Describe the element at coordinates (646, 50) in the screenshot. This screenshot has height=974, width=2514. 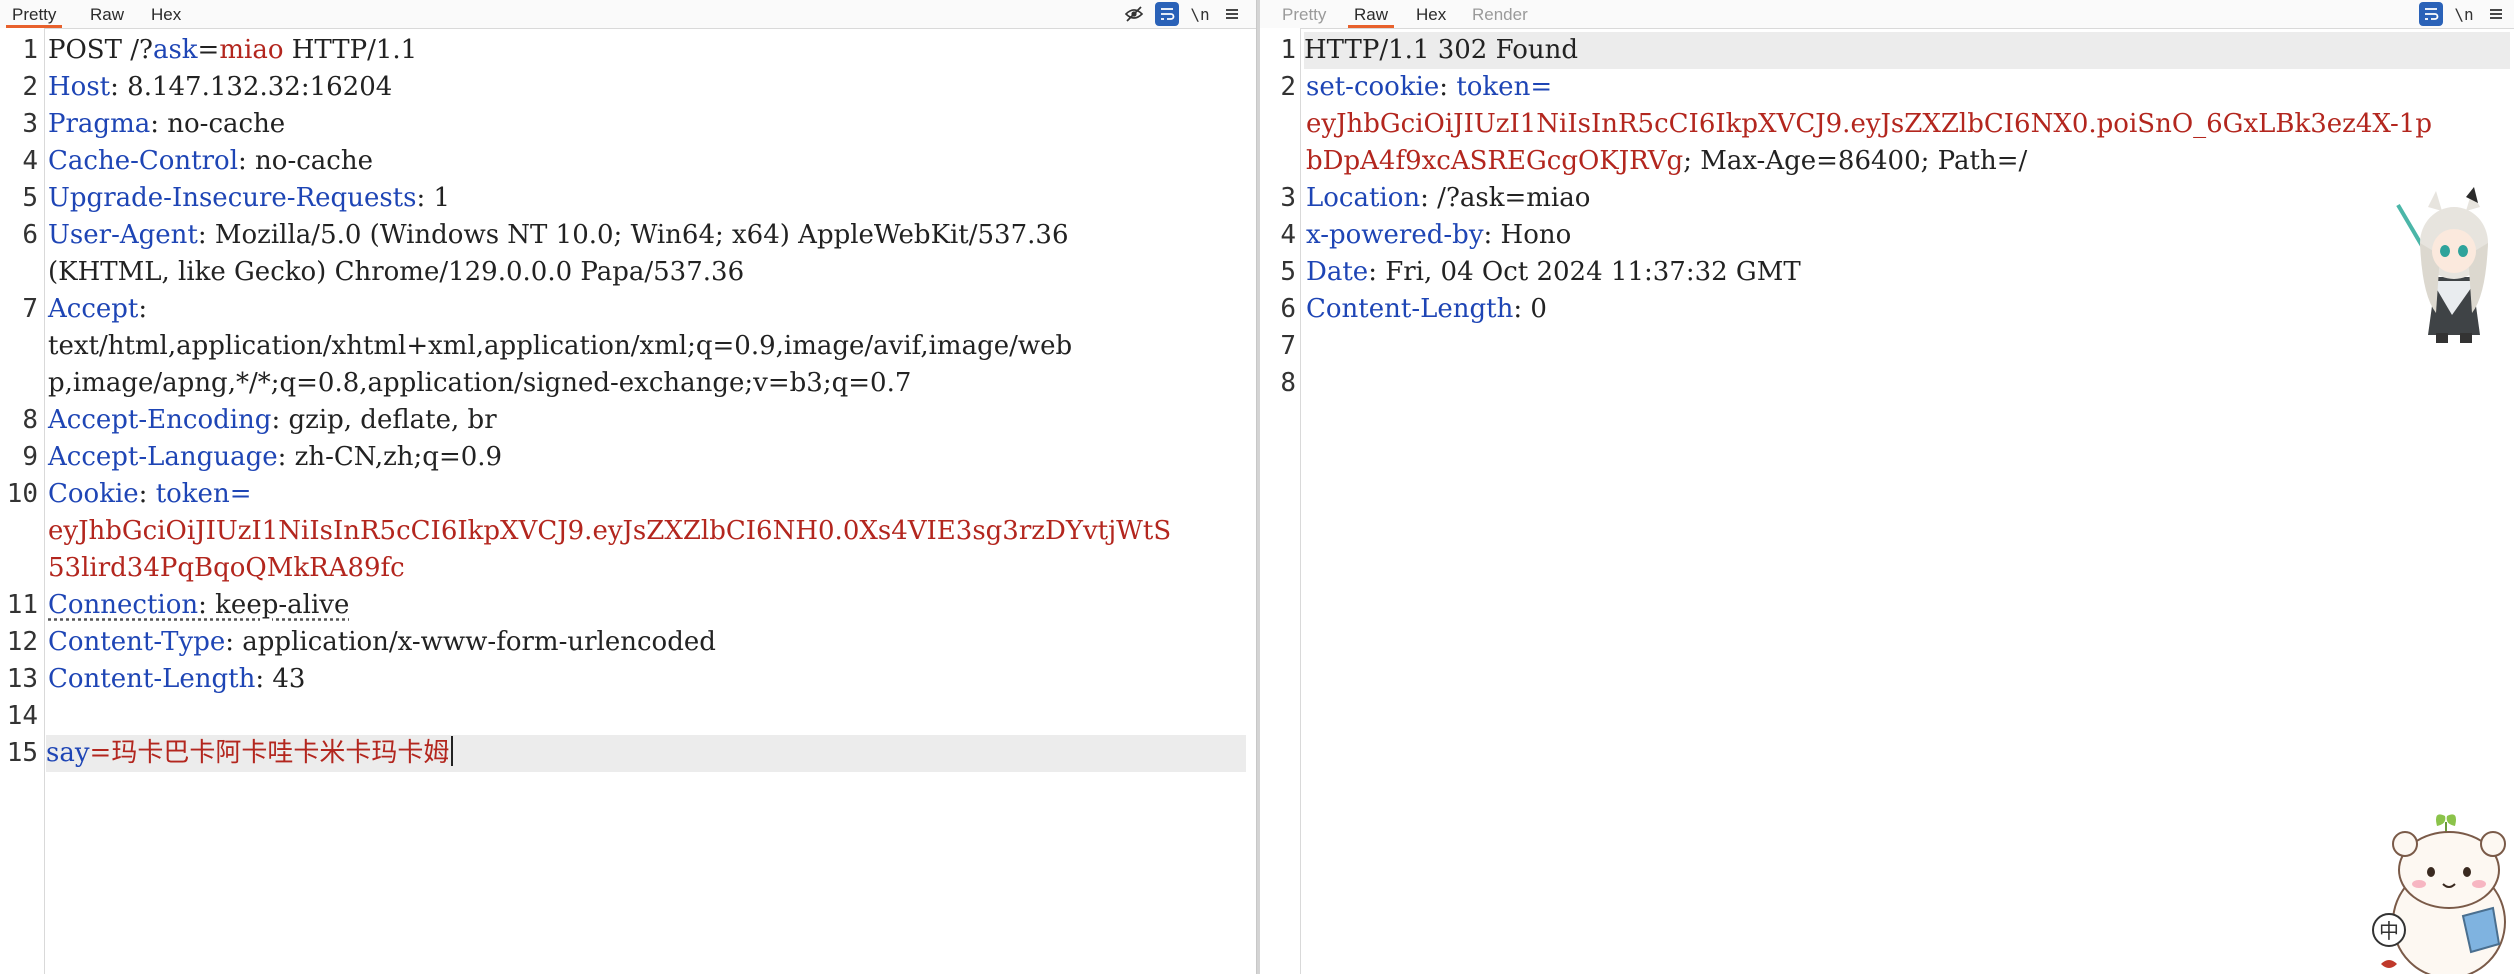
I see `request-line: POST /?ask=miao HTTP/1.1` at that location.